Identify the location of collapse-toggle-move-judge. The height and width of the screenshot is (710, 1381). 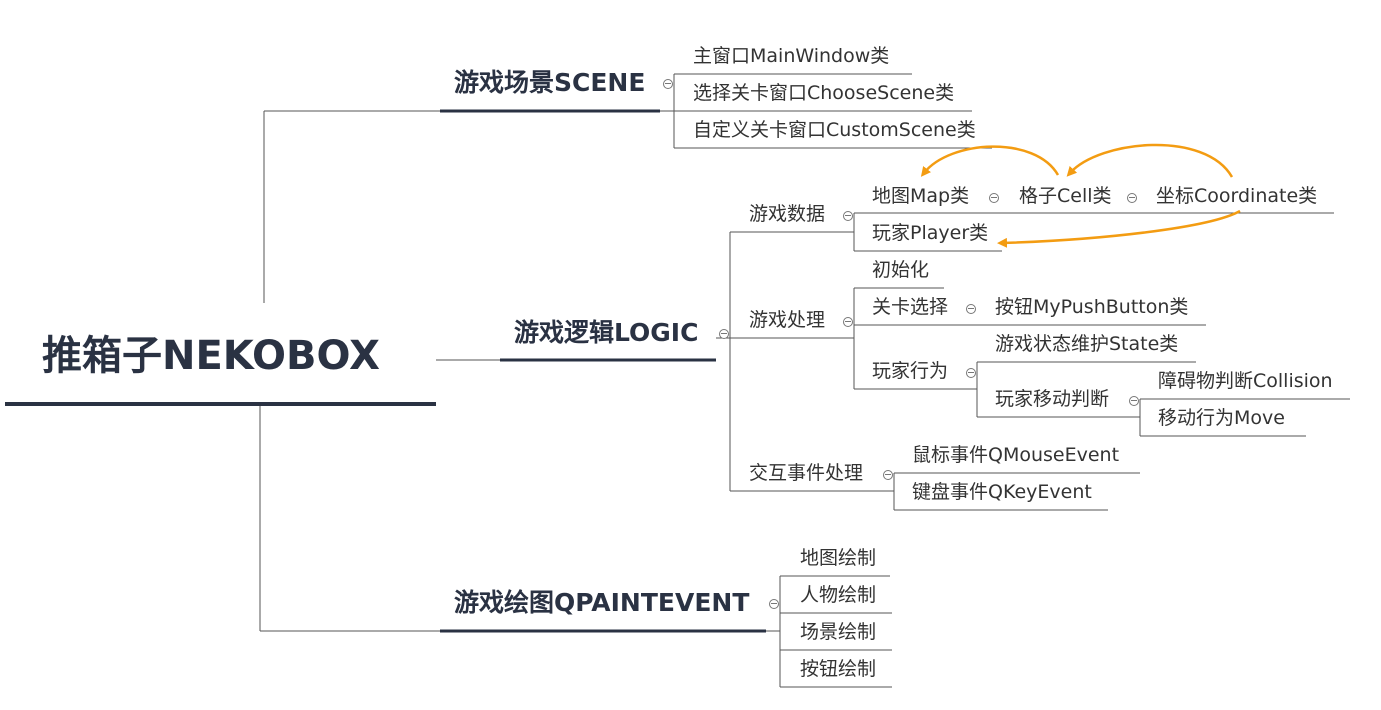
(1134, 401).